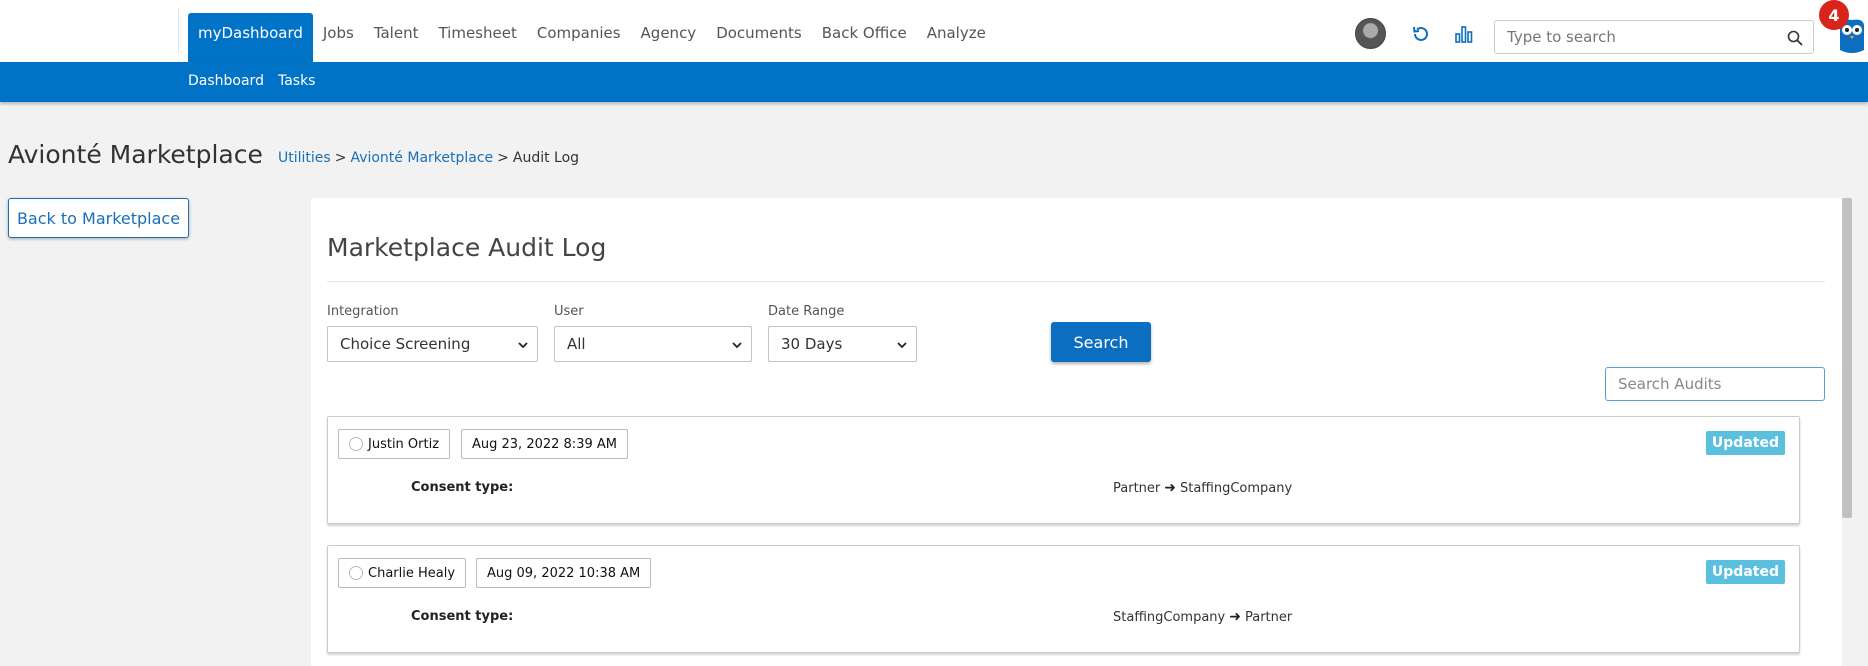 The height and width of the screenshot is (666, 1868). Describe the element at coordinates (404, 444) in the screenshot. I see `audit-user: Justin Ortiz` at that location.